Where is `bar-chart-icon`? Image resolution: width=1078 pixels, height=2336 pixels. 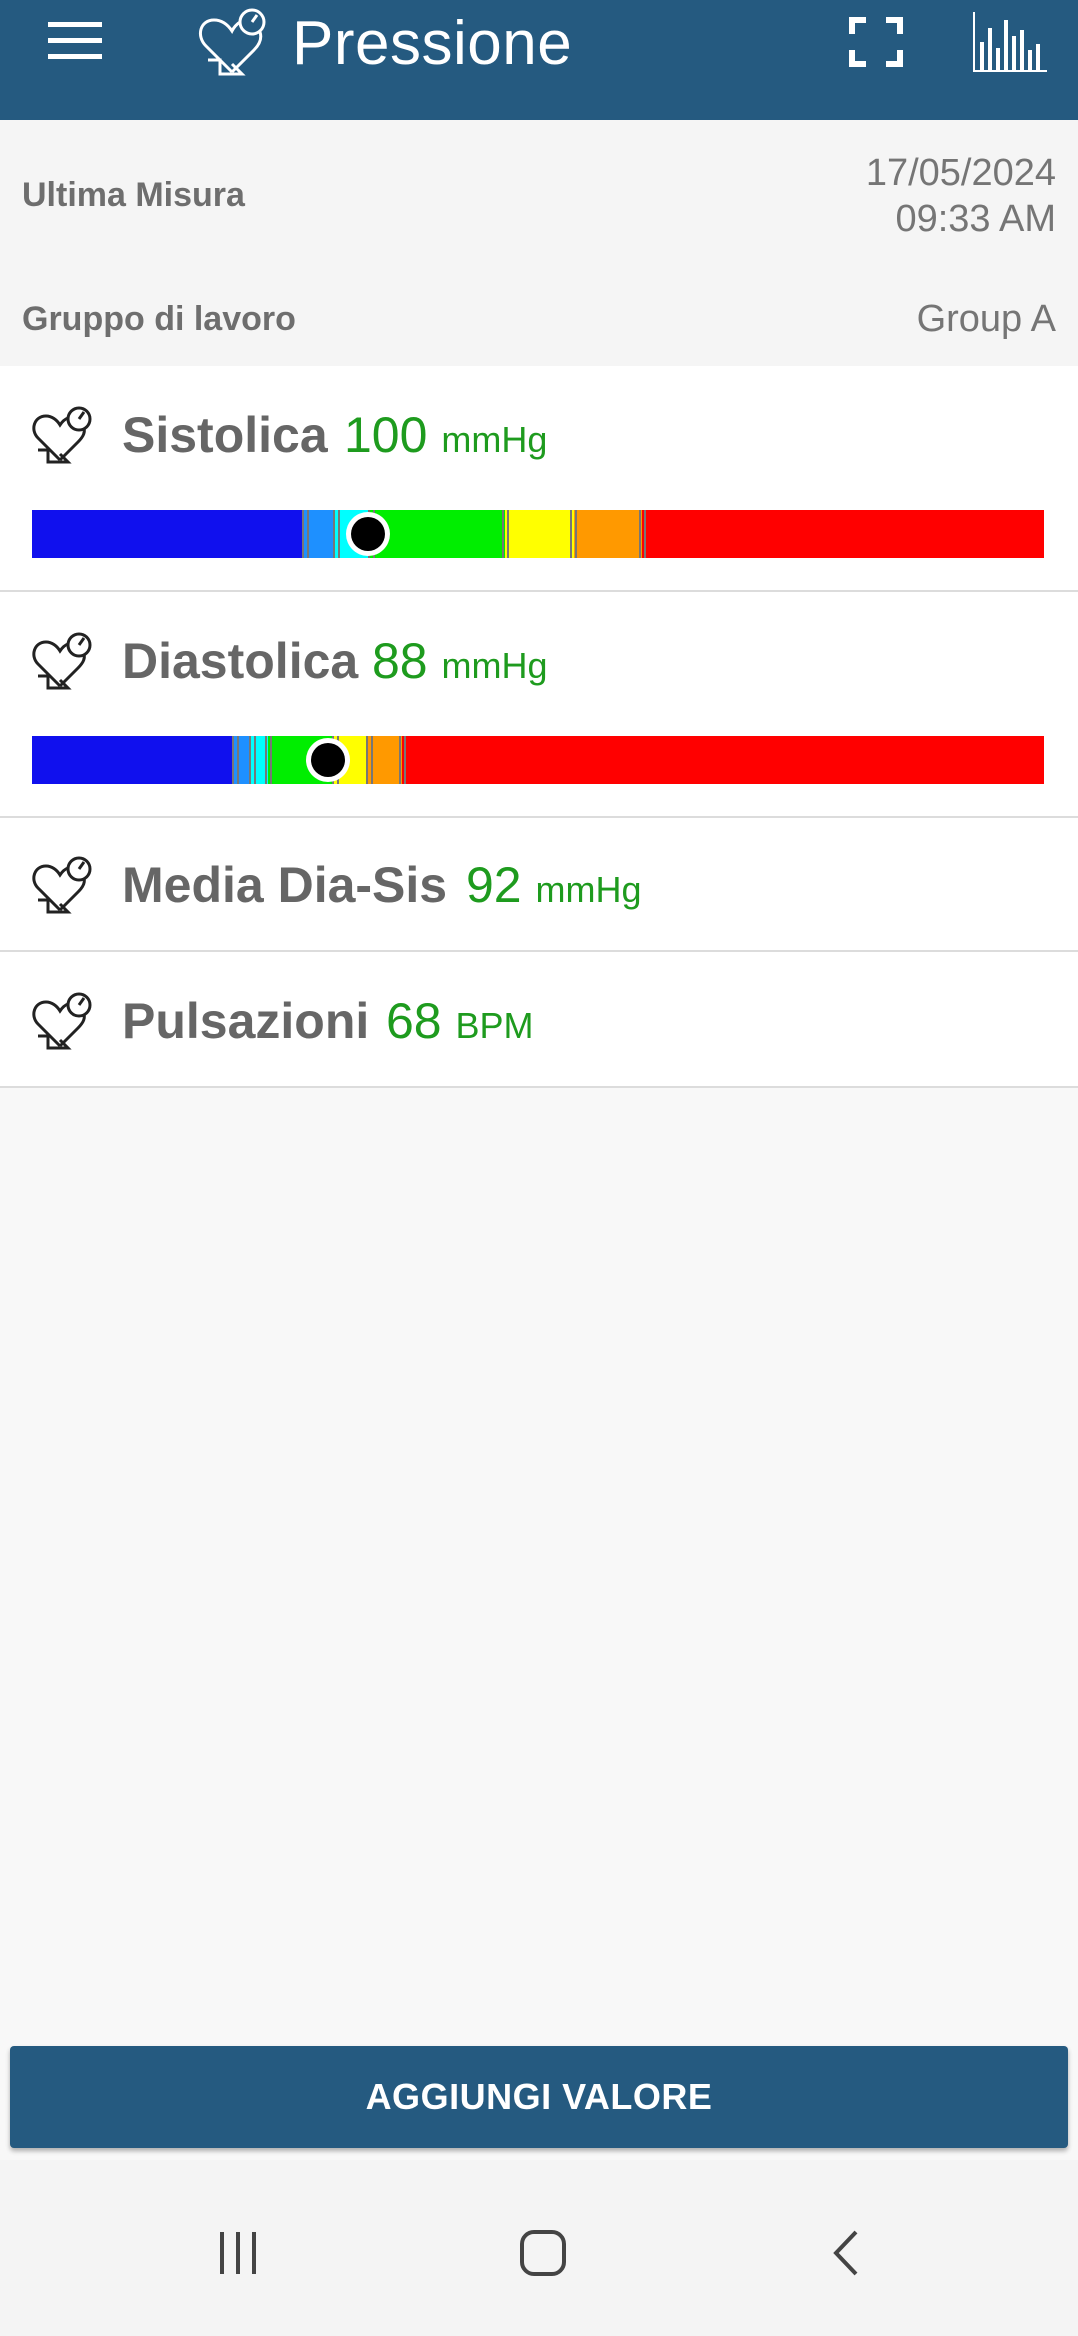 bar-chart-icon is located at coordinates (1010, 42).